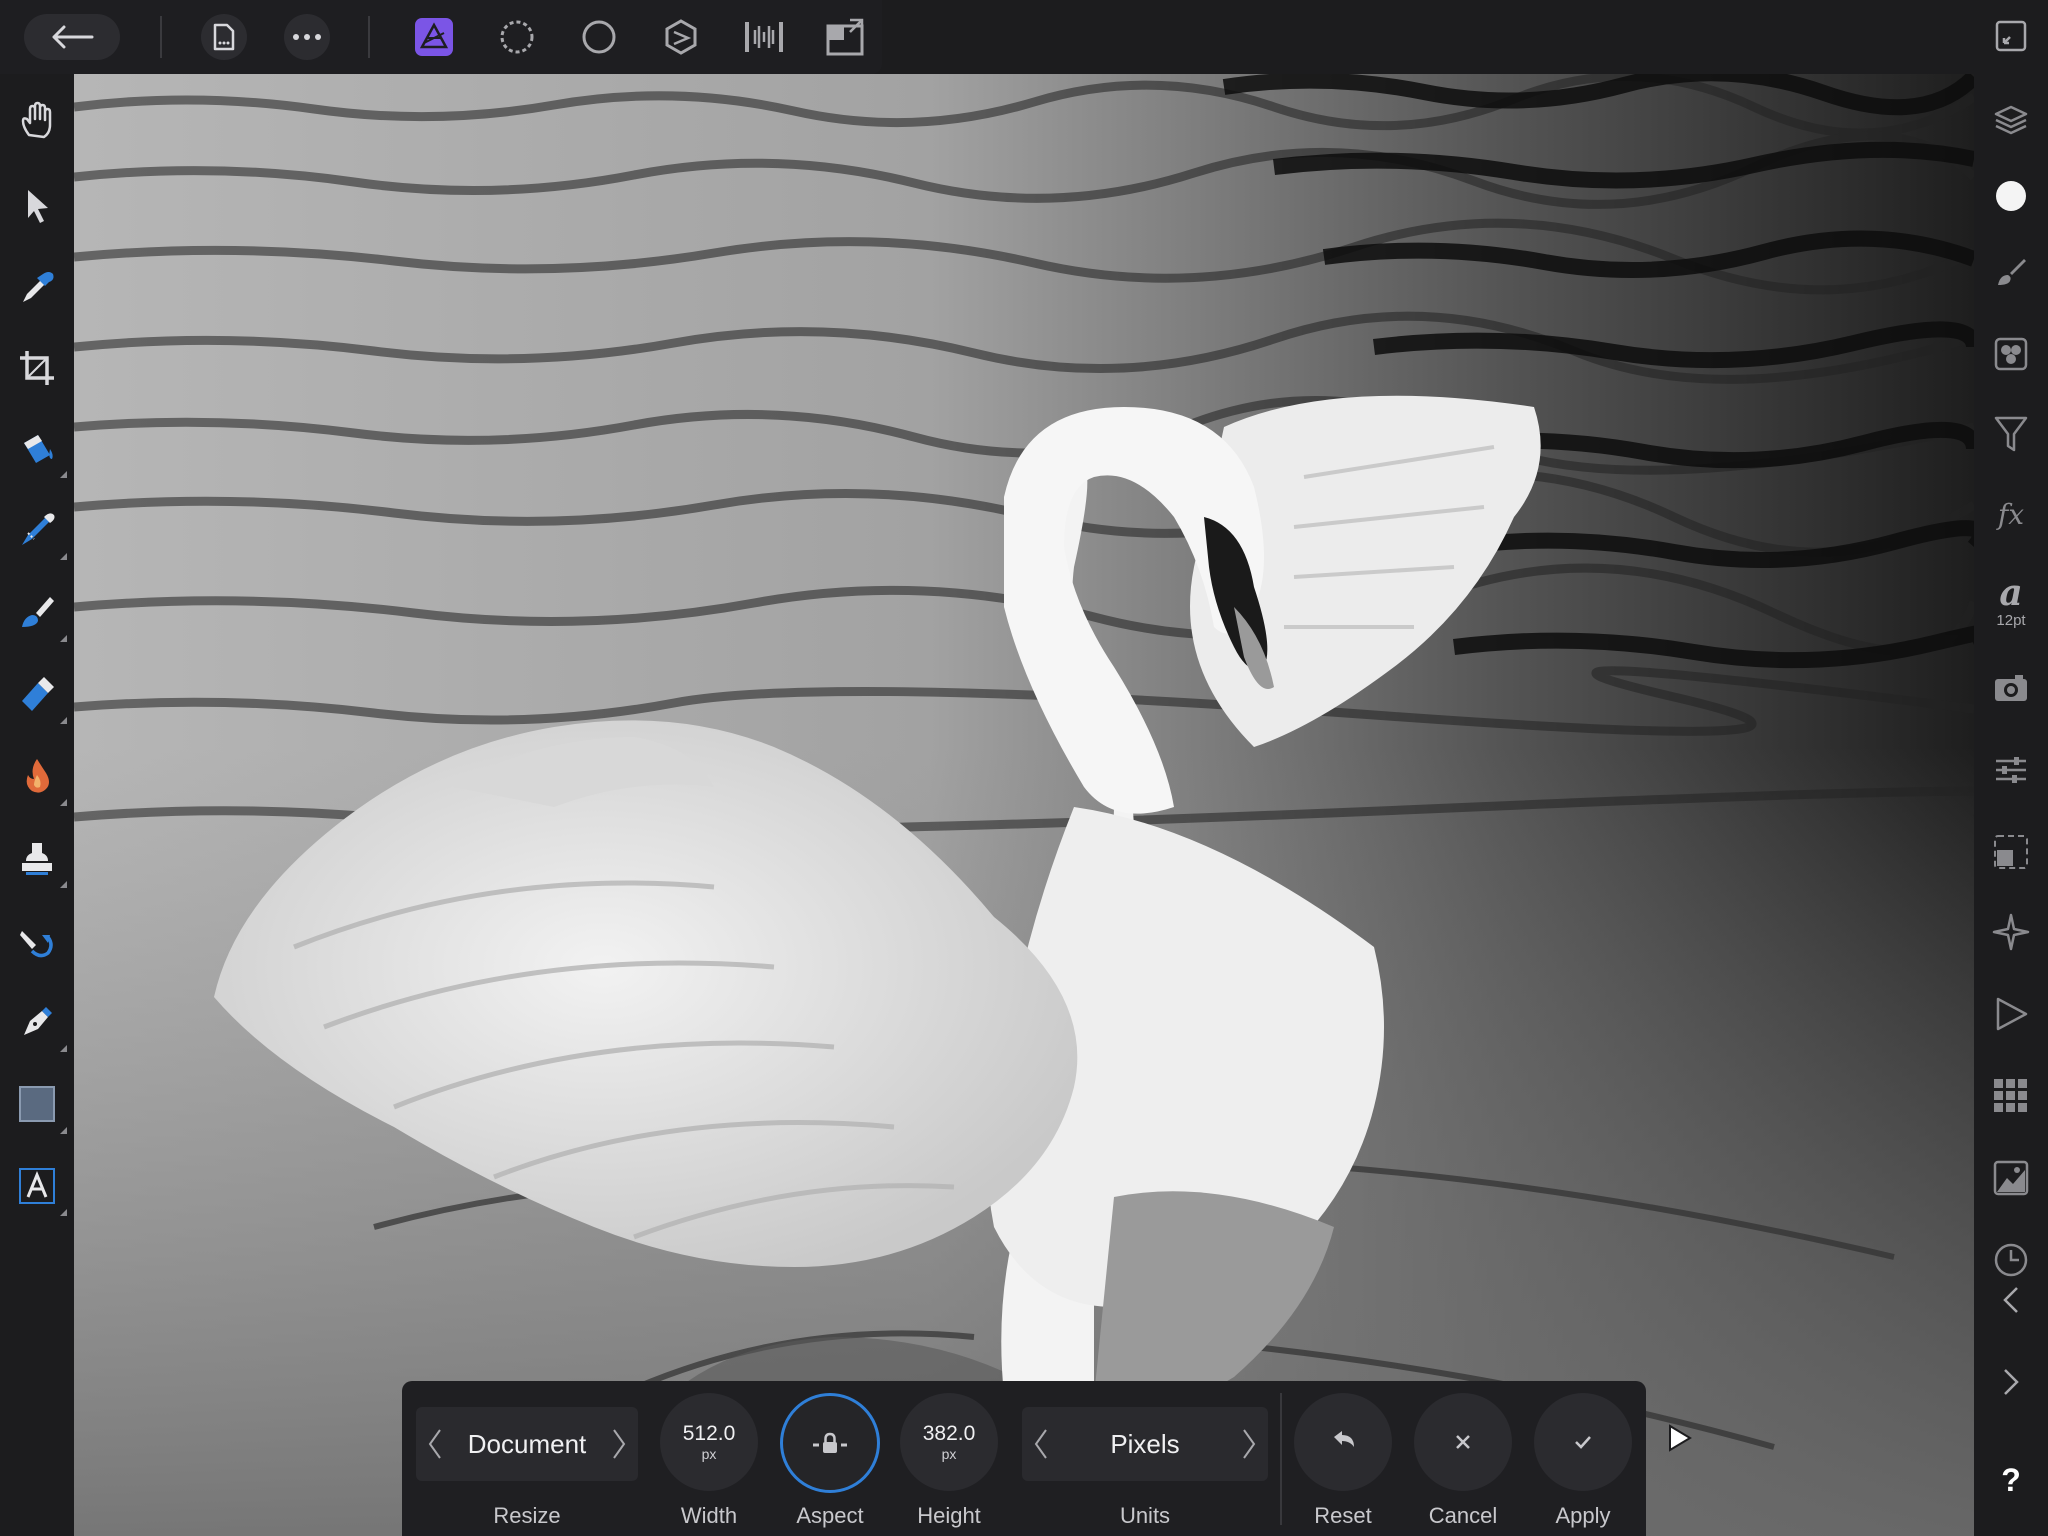 The height and width of the screenshot is (1536, 2048). What do you see at coordinates (2011, 1382) in the screenshot?
I see `expand-right-button` at bounding box center [2011, 1382].